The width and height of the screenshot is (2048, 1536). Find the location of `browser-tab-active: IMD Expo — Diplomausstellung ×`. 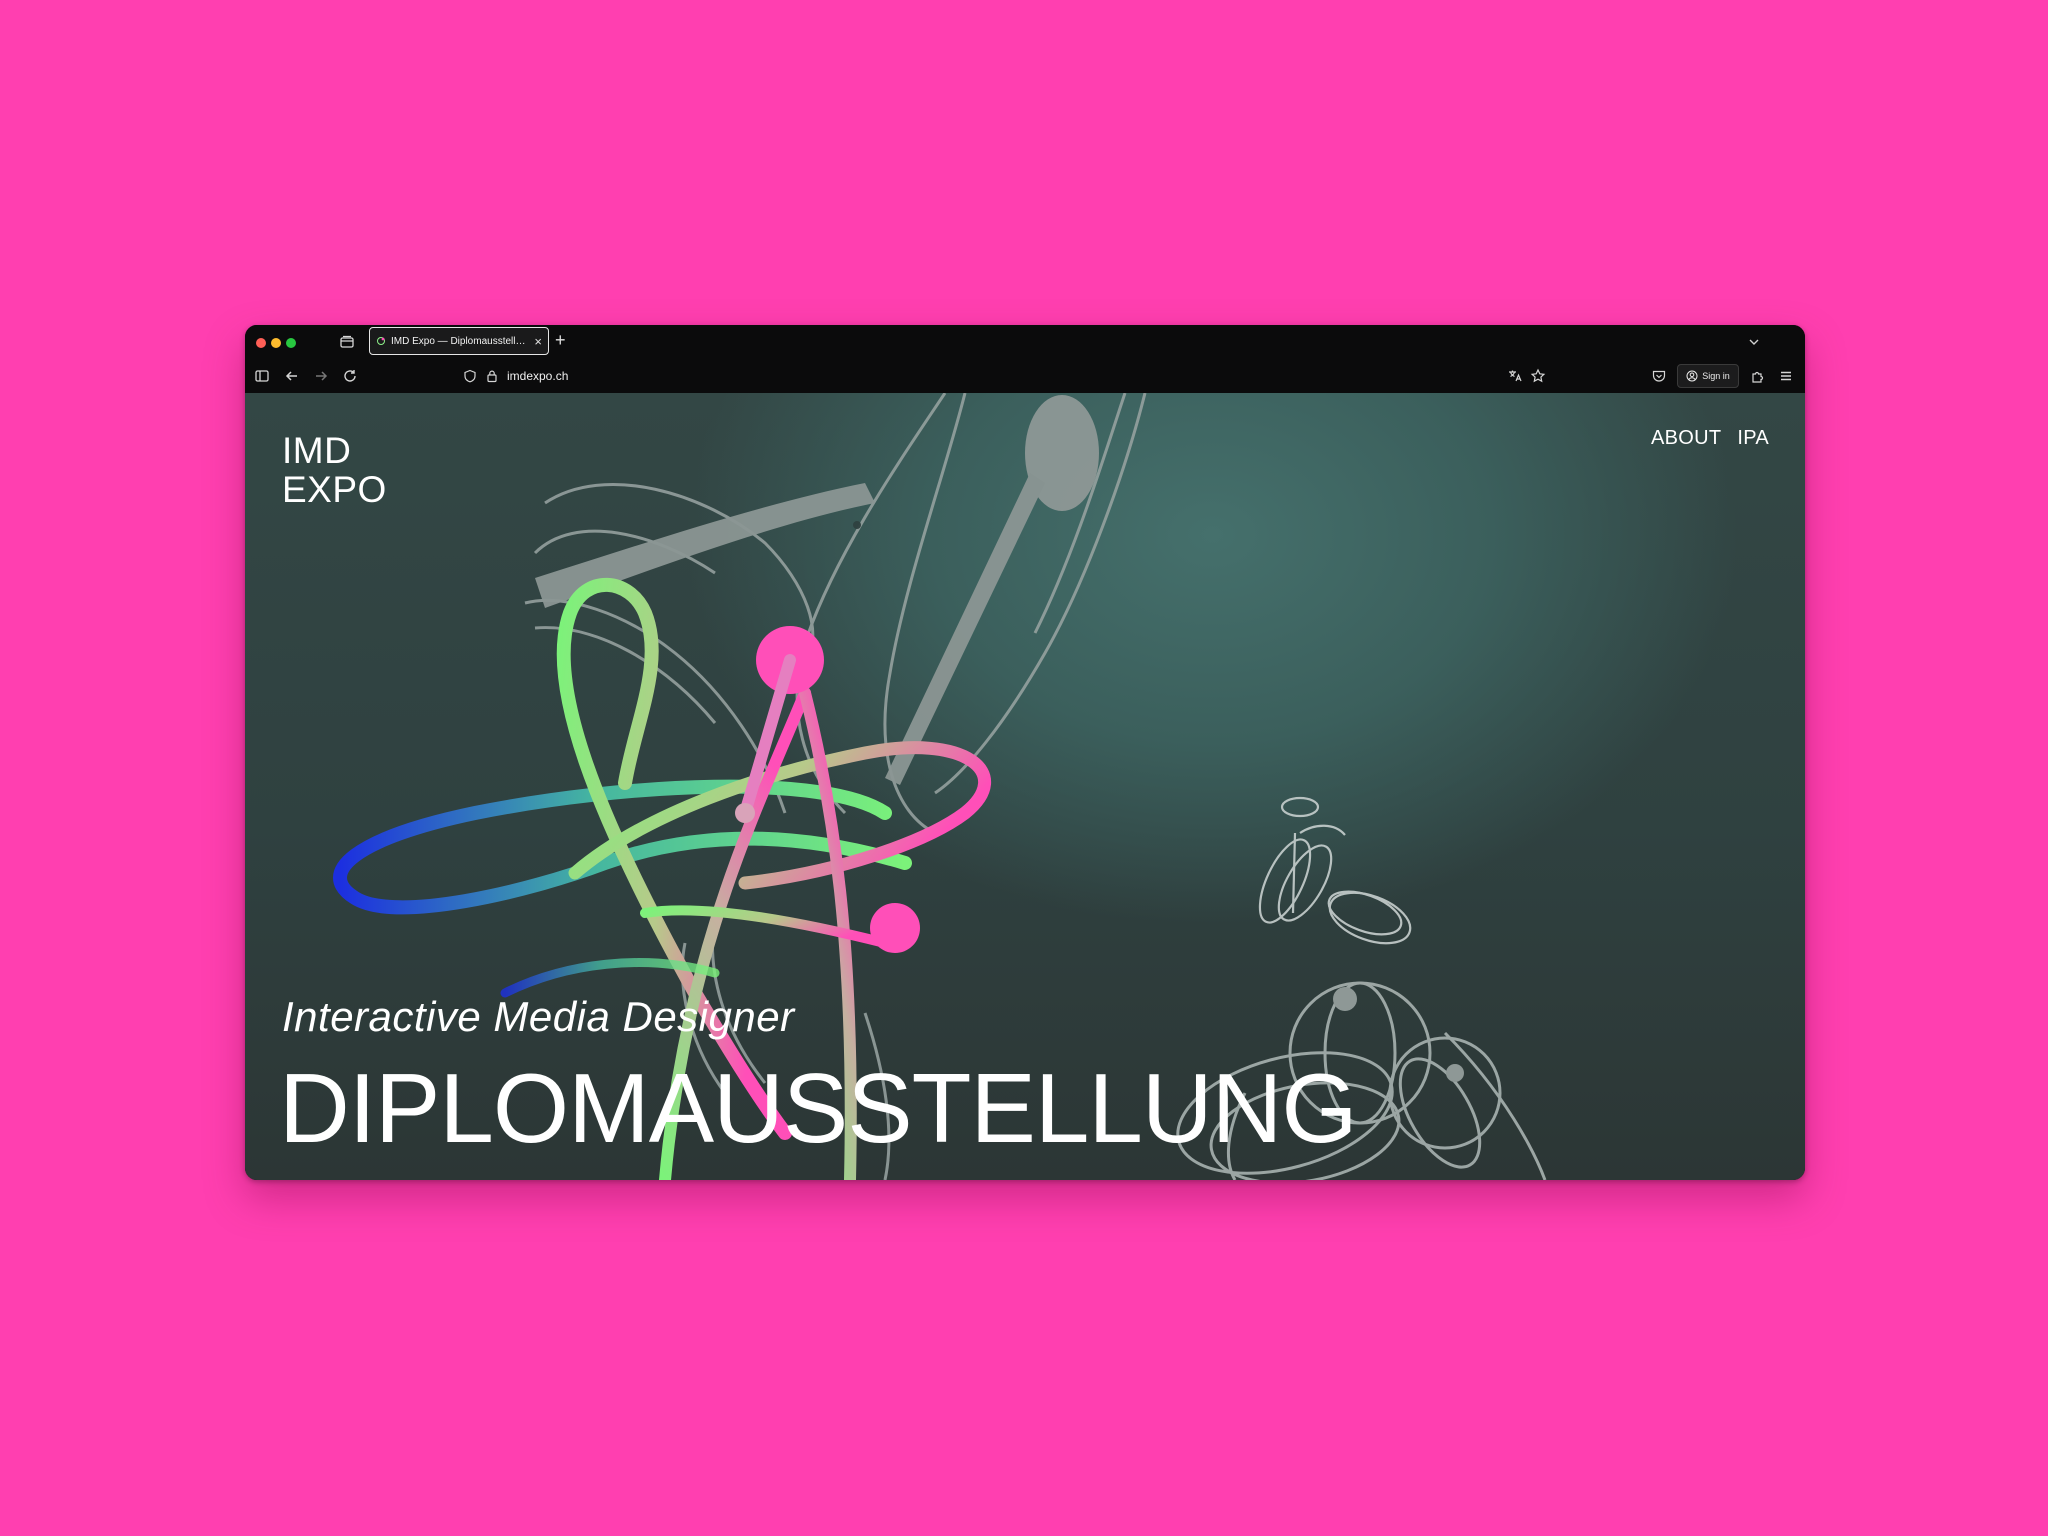

browser-tab-active: IMD Expo — Diplomausstellung × is located at coordinates (459, 341).